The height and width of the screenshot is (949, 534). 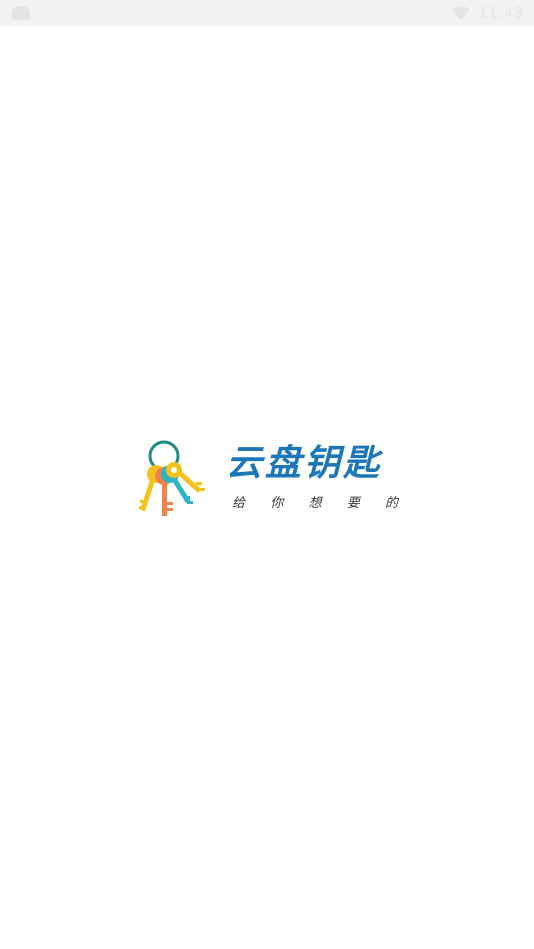 What do you see at coordinates (501, 13) in the screenshot?
I see `status-time: 11:43` at bounding box center [501, 13].